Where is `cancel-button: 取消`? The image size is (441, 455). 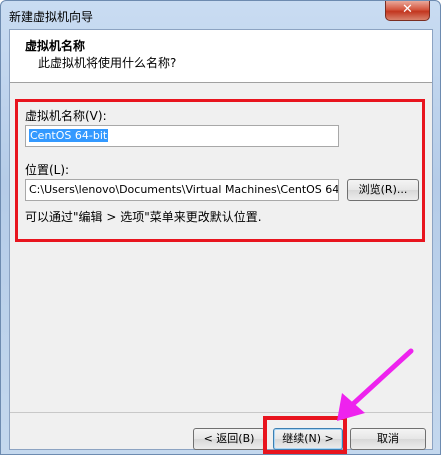
cancel-button: 取消 is located at coordinates (388, 439).